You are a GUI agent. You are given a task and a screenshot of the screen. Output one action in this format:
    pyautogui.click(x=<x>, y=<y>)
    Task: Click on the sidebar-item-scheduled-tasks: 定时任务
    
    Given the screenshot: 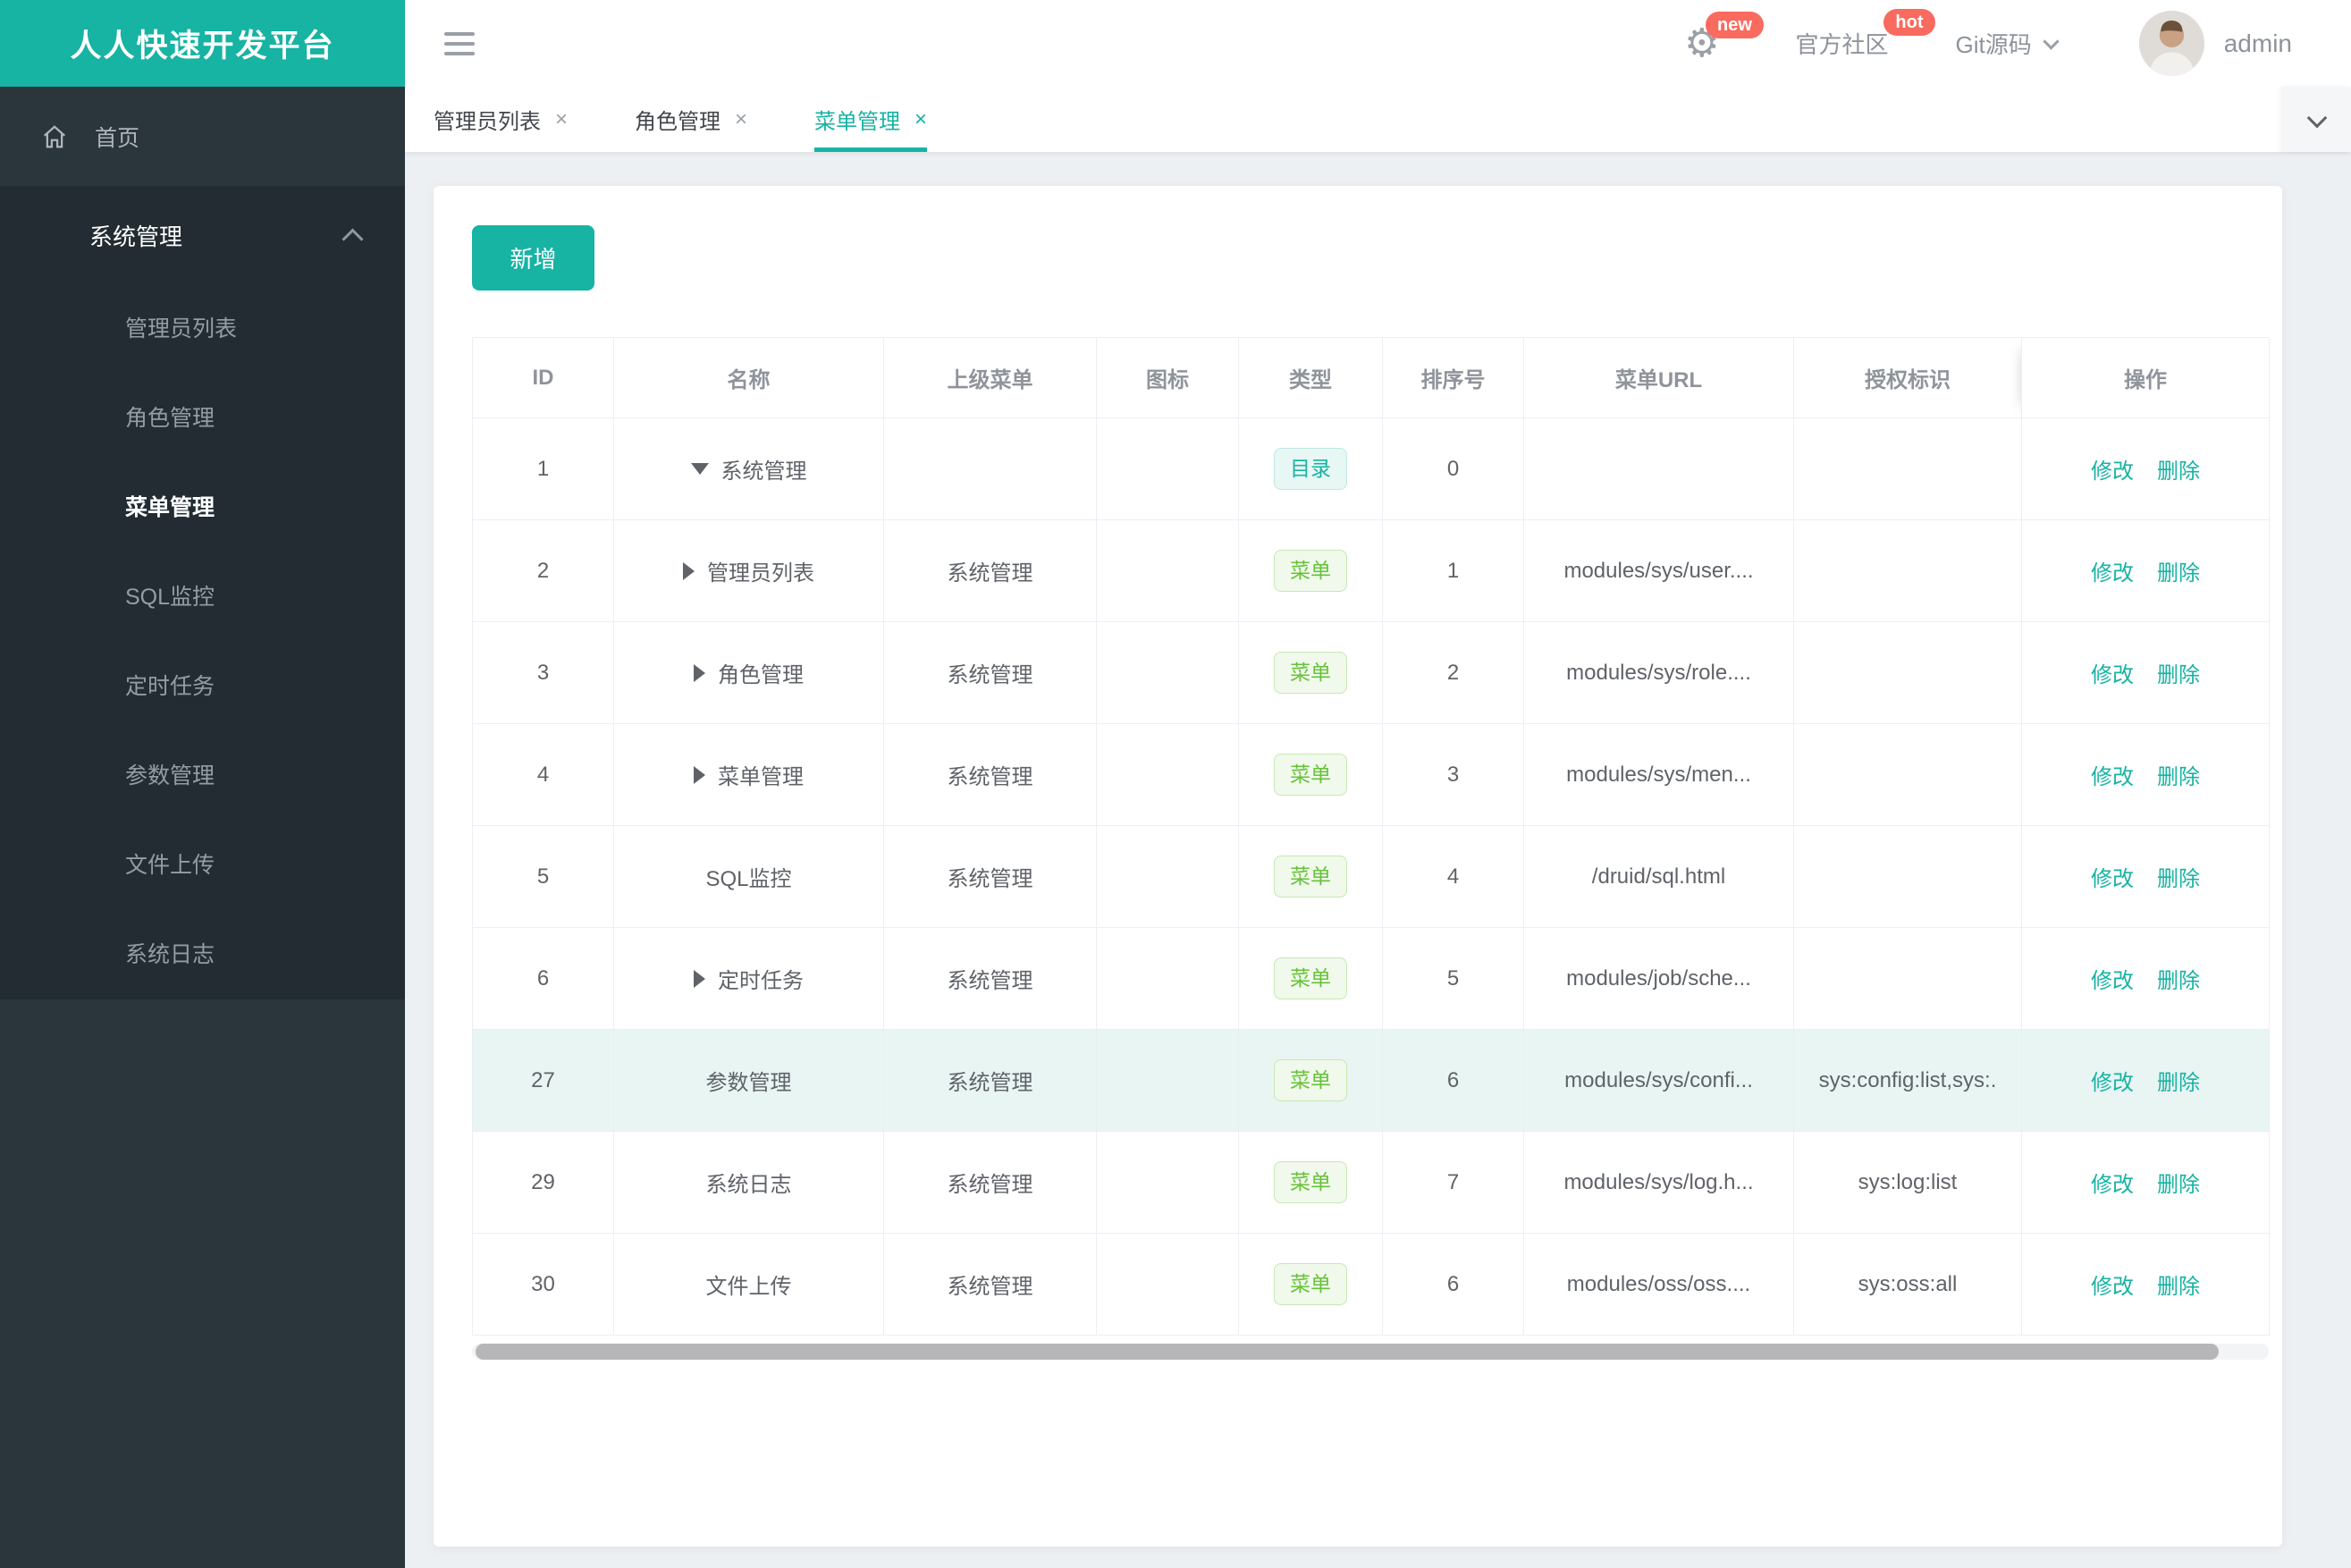 What is the action you would take?
    pyautogui.click(x=202, y=686)
    